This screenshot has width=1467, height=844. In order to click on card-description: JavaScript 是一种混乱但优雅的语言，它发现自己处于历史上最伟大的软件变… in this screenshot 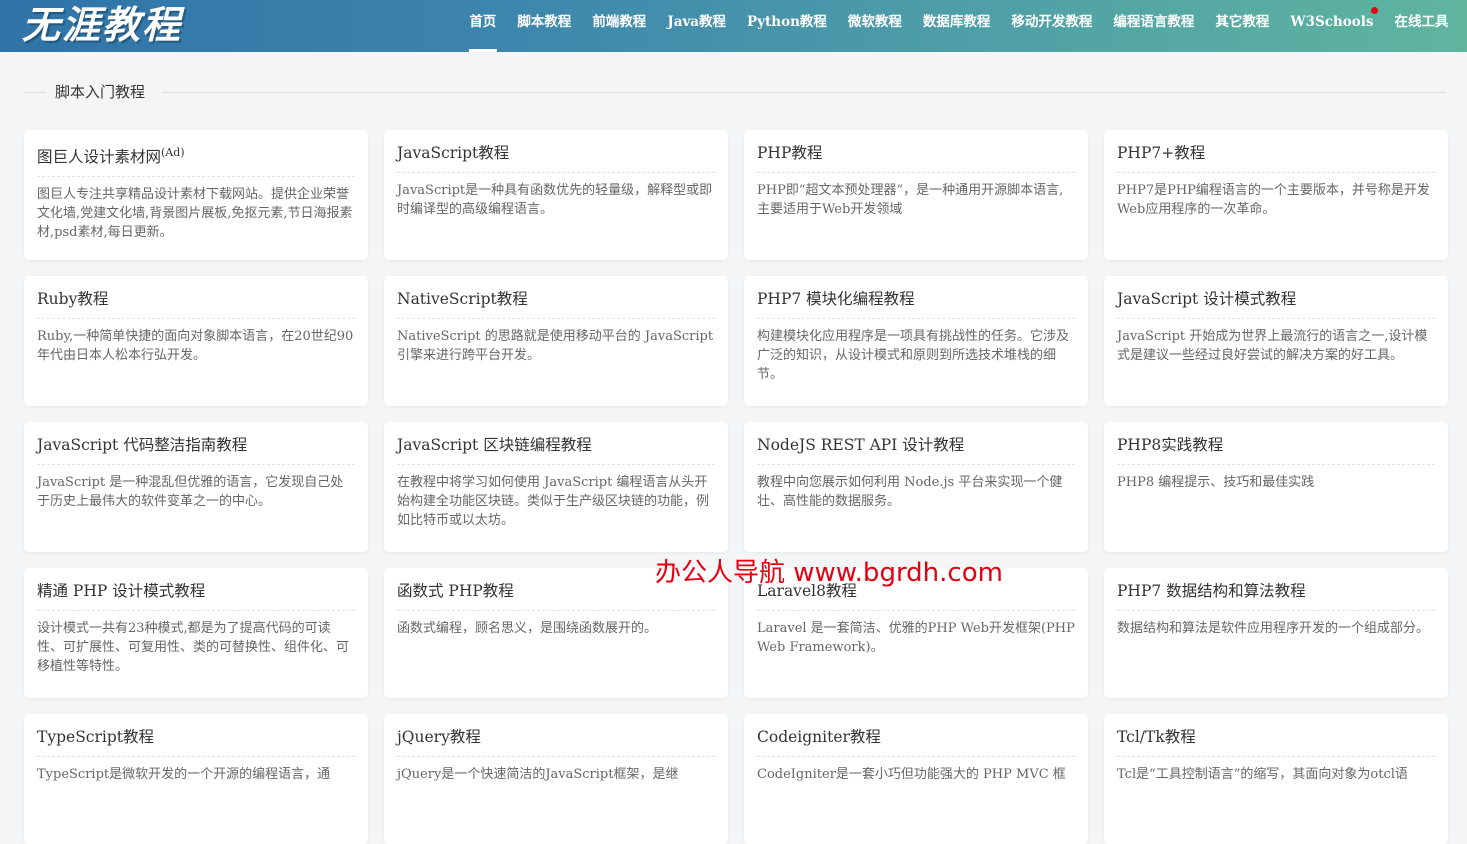, I will do `click(190, 492)`.